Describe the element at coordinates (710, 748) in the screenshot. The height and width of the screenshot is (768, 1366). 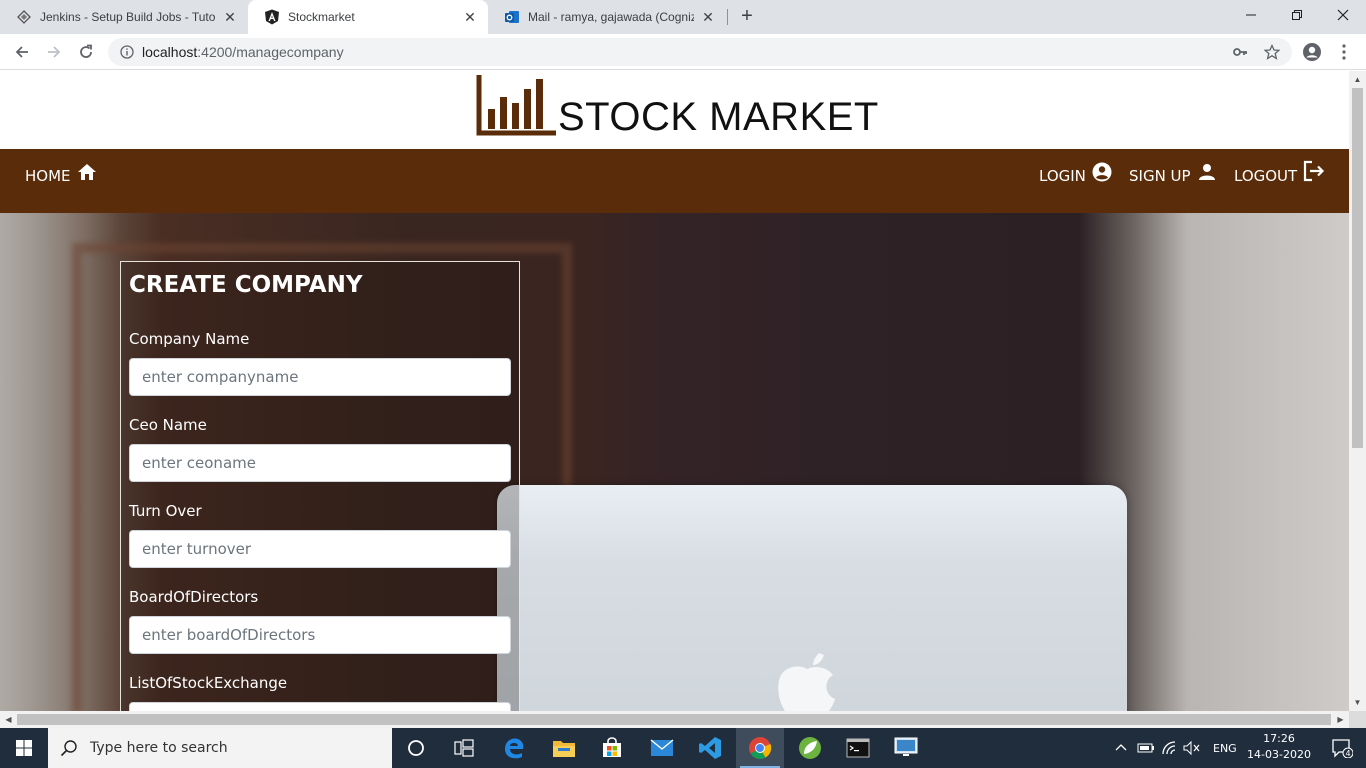
I see `vscode-icon` at that location.